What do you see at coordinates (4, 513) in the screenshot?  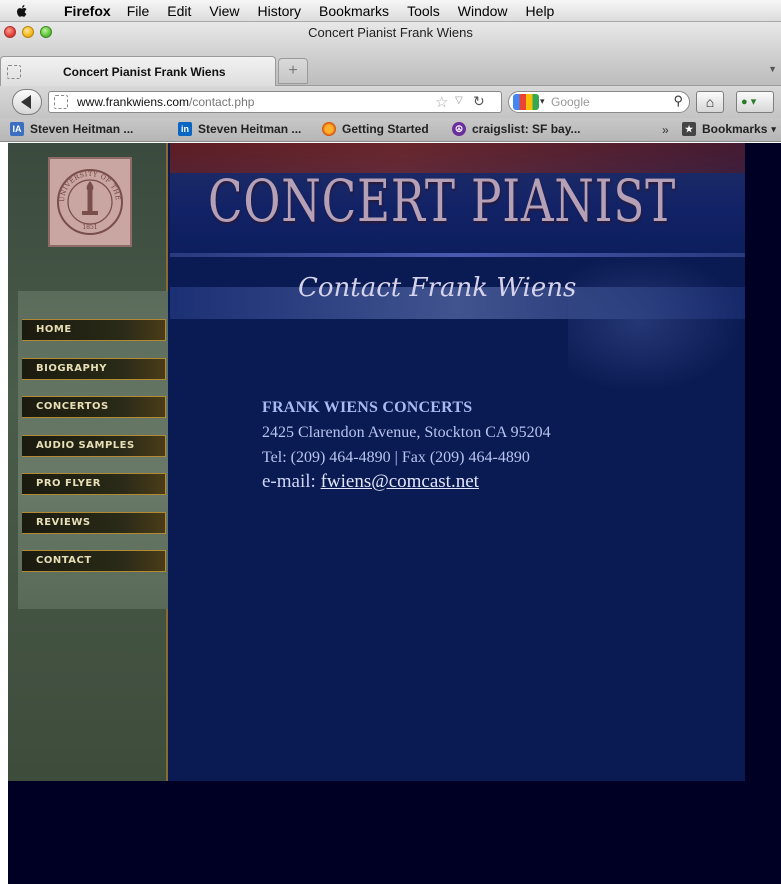 I see `page-gutter` at bounding box center [4, 513].